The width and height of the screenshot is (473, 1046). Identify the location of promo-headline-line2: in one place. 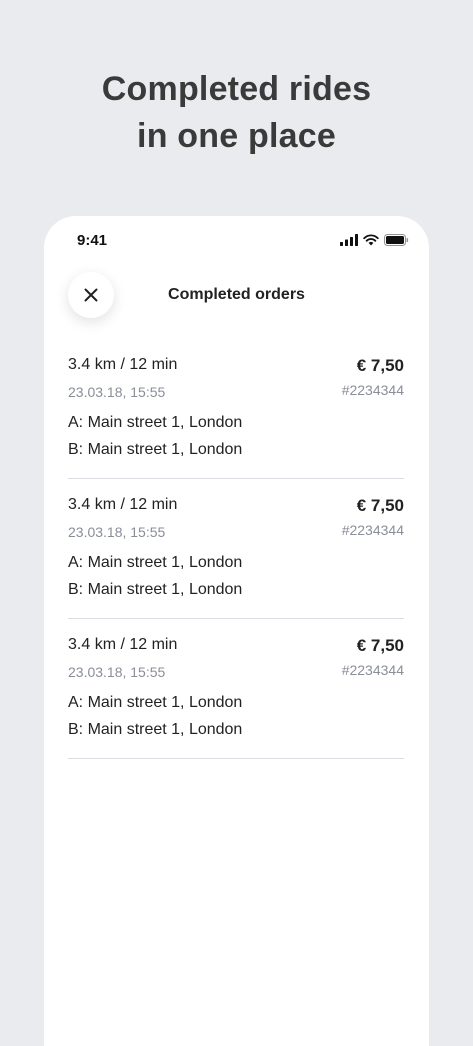
(236, 136).